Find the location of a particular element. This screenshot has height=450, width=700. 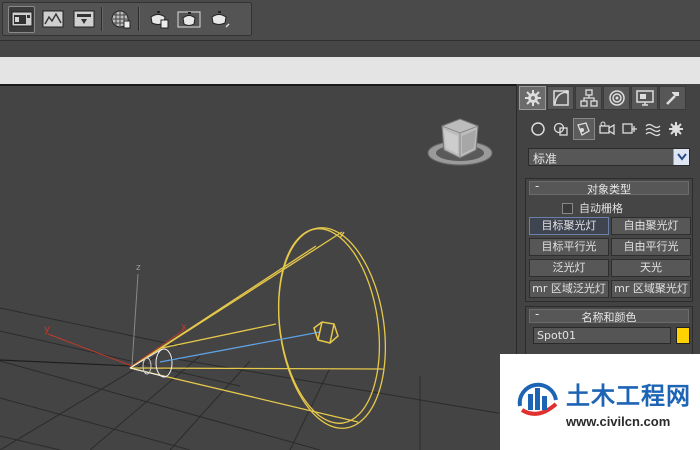

helpers-icon is located at coordinates (630, 129).